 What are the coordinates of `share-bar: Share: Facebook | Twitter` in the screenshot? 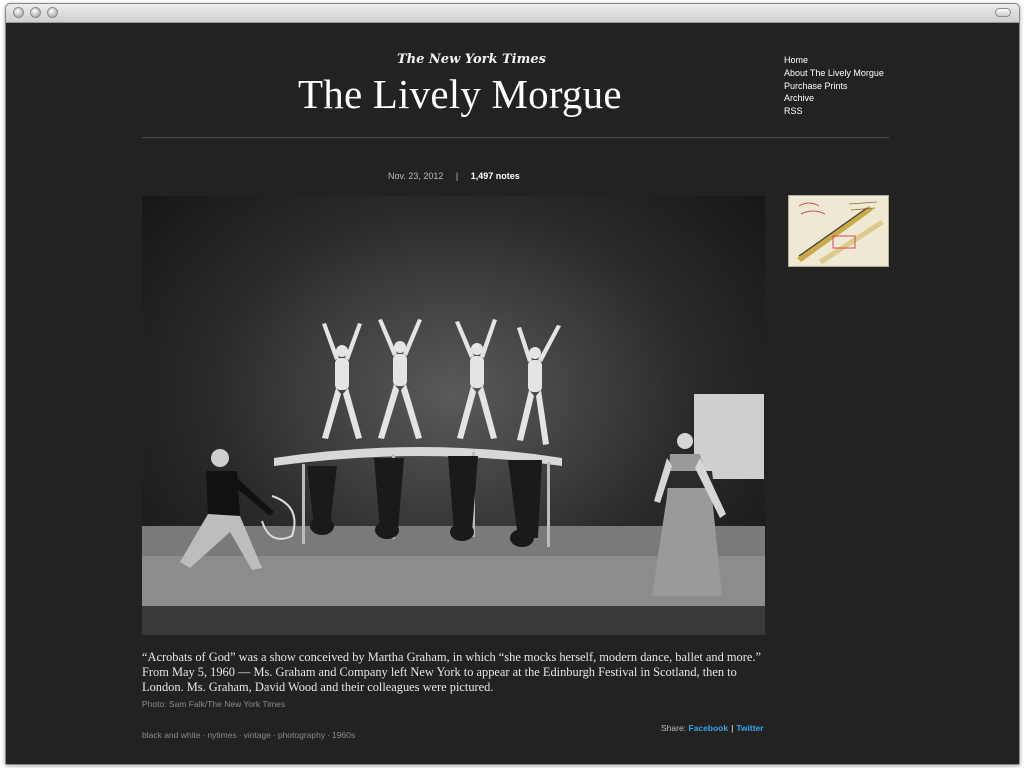 It's located at (712, 728).